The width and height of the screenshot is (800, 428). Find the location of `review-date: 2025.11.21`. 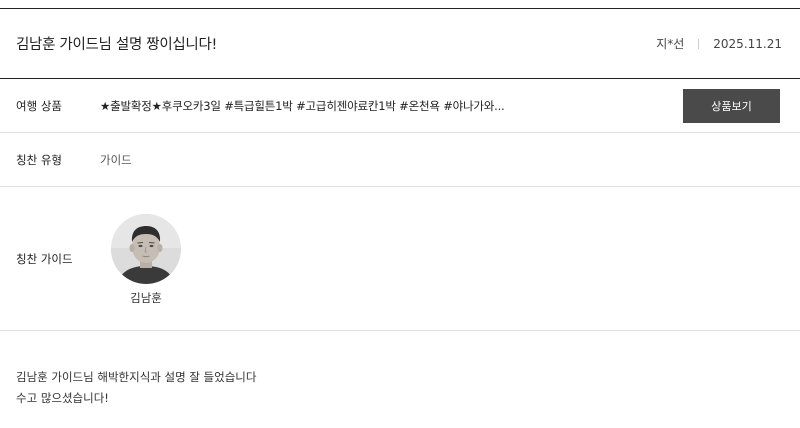

review-date: 2025.11.21 is located at coordinates (747, 43).